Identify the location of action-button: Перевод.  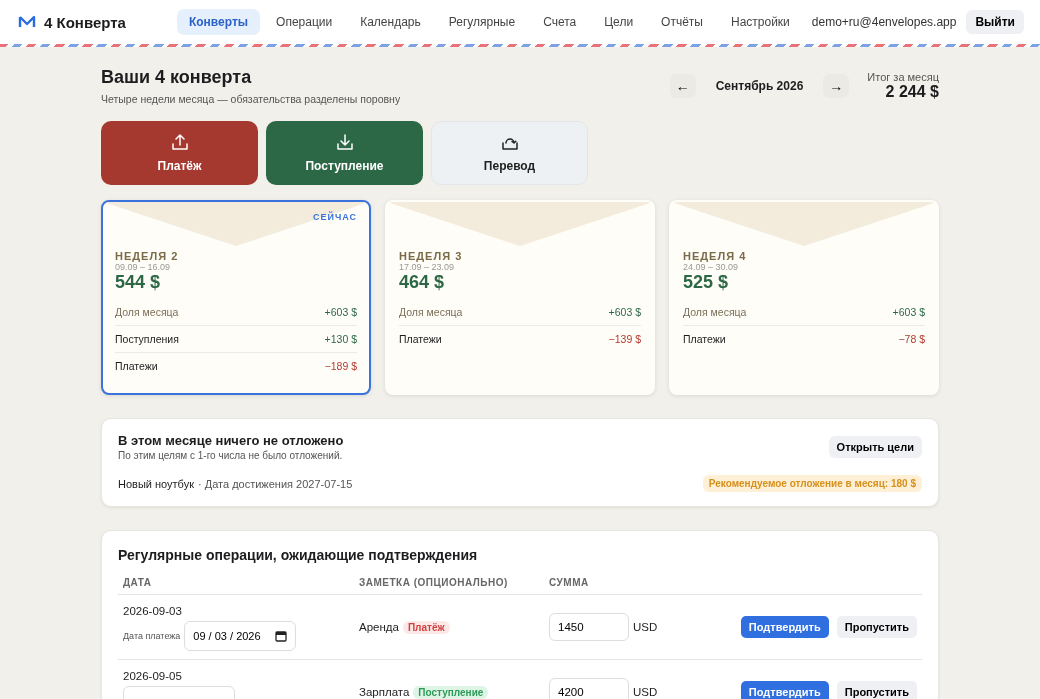
(509, 153).